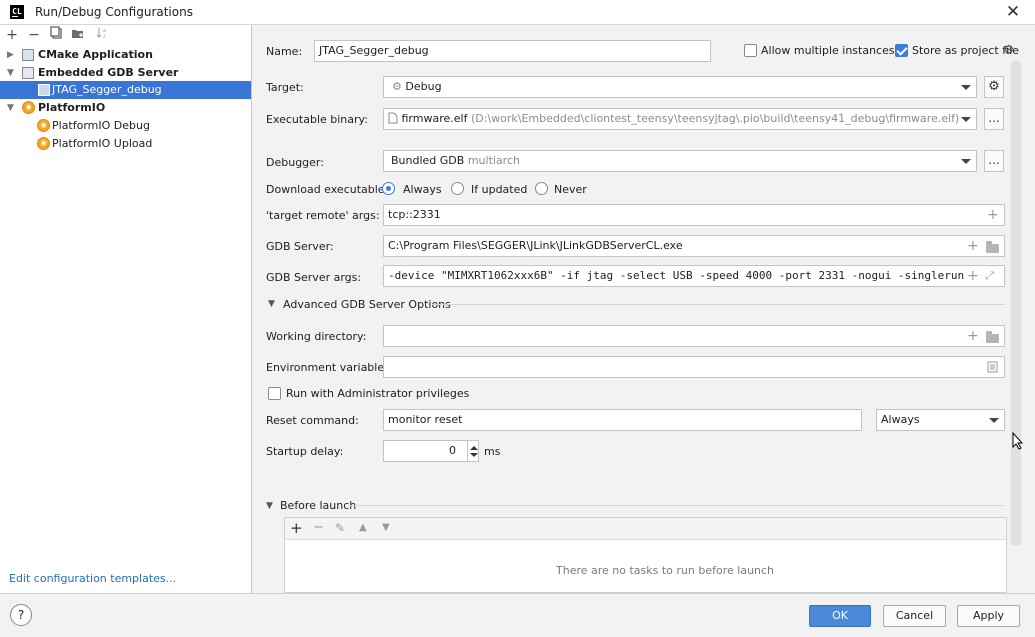  What do you see at coordinates (363, 528) in the screenshot?
I see `move-up-icon: ▲` at bounding box center [363, 528].